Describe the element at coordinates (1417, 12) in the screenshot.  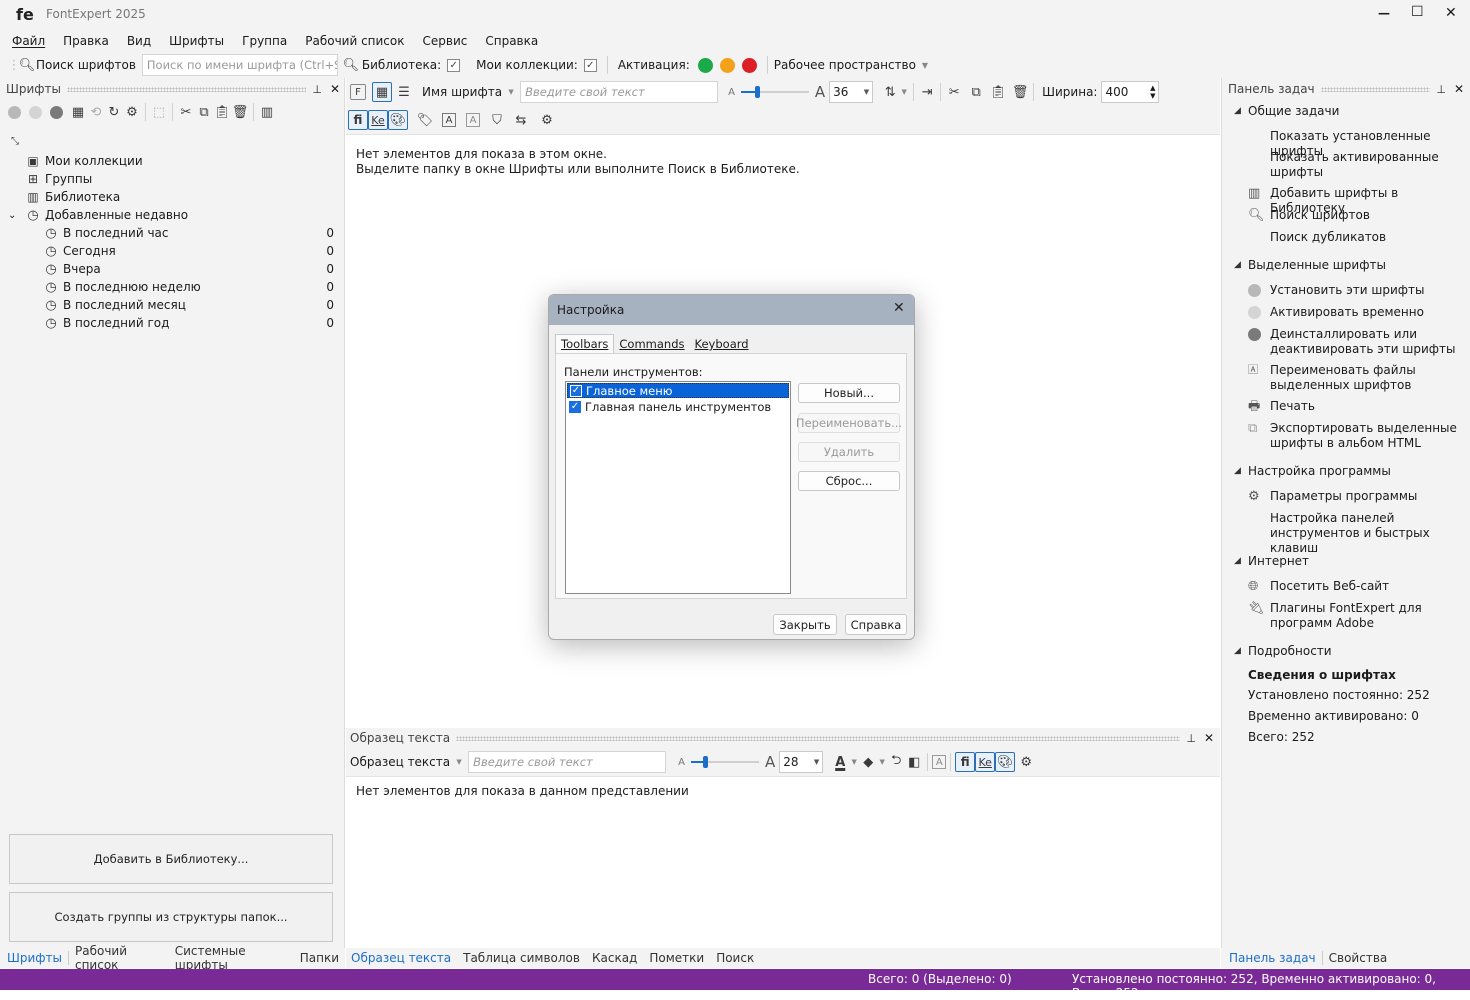
I see `maximize-button: ☐` at that location.